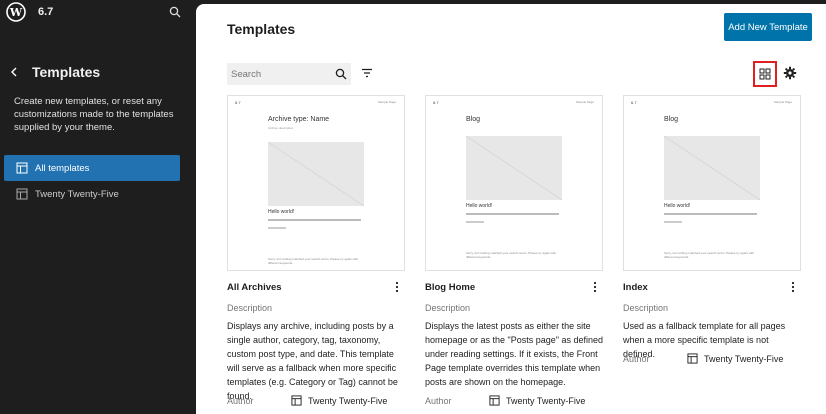 Image resolution: width=826 pixels, height=414 pixels. Describe the element at coordinates (635, 287) in the screenshot. I see `template-title: Index` at that location.